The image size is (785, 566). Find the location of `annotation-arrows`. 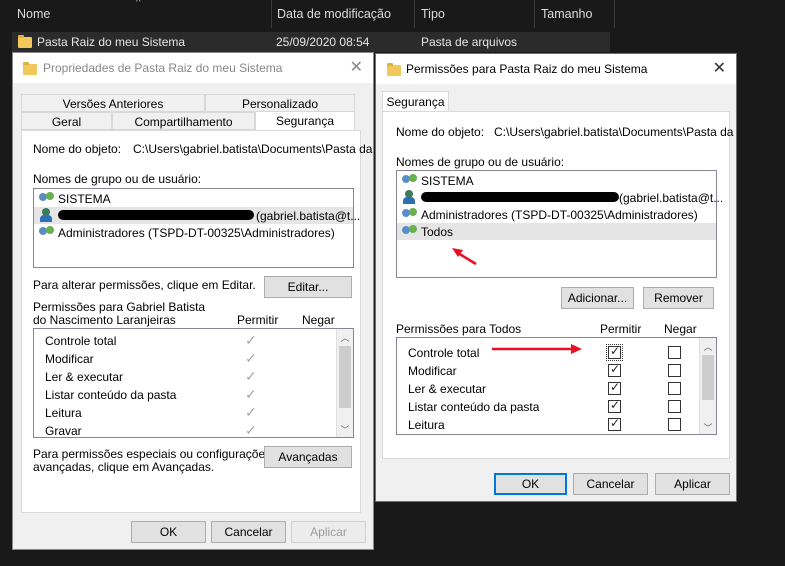

annotation-arrows is located at coordinates (517, 301).